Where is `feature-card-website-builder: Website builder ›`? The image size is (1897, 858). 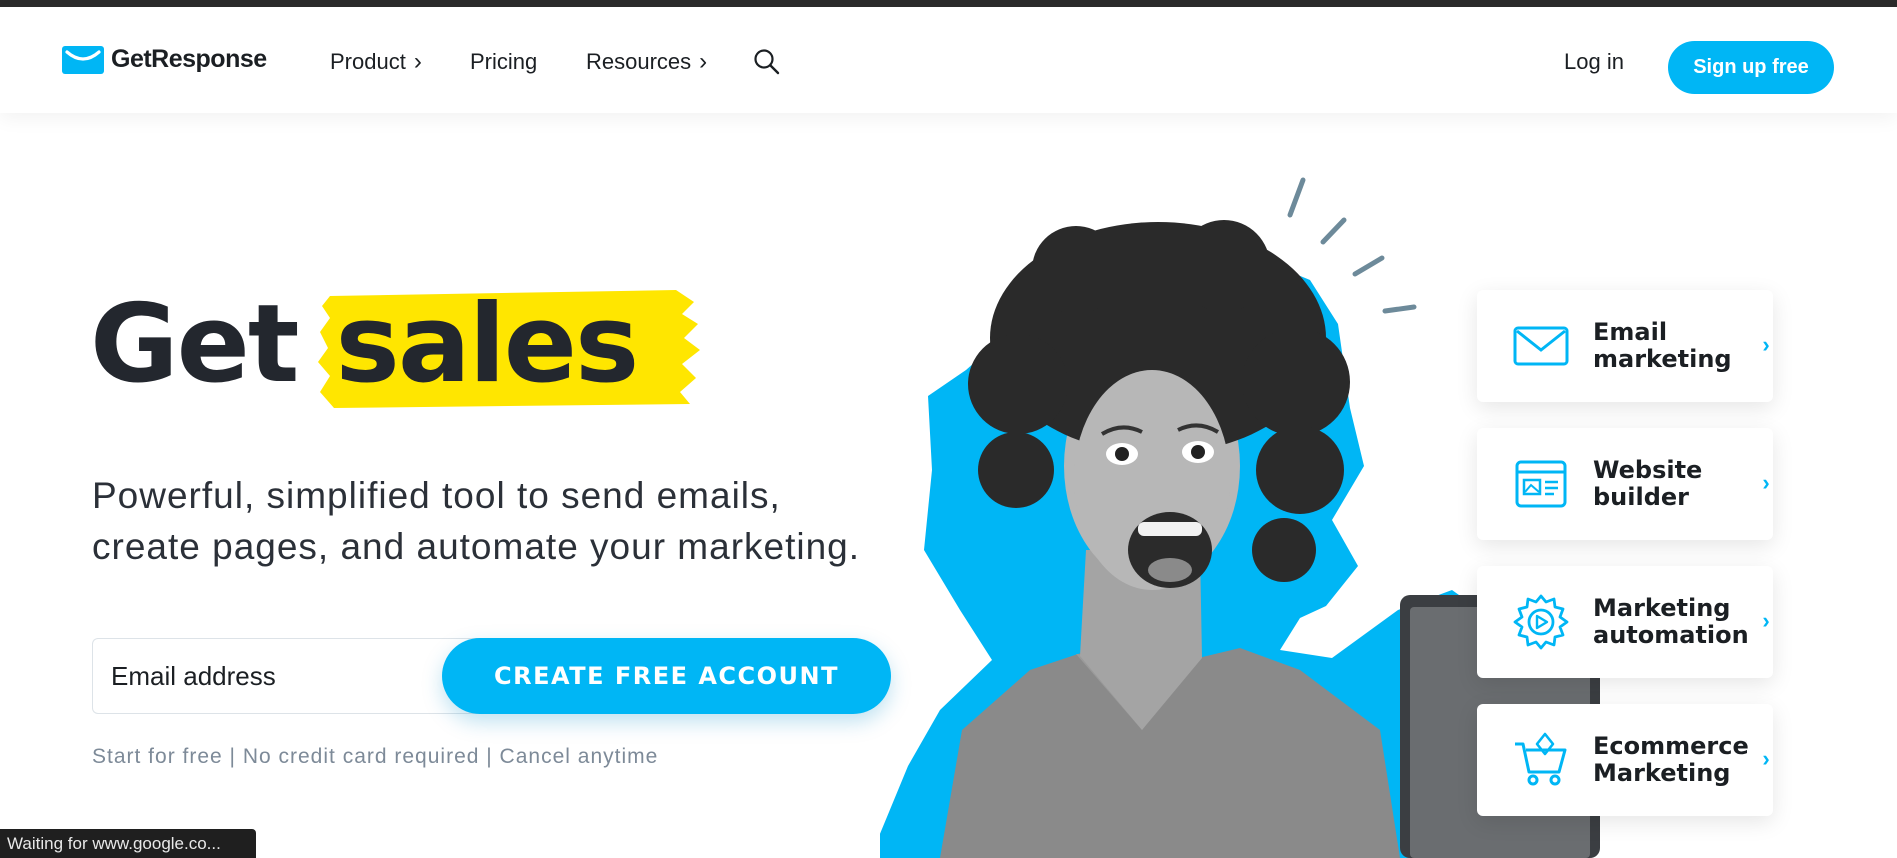 feature-card-website-builder: Website builder › is located at coordinates (1625, 484).